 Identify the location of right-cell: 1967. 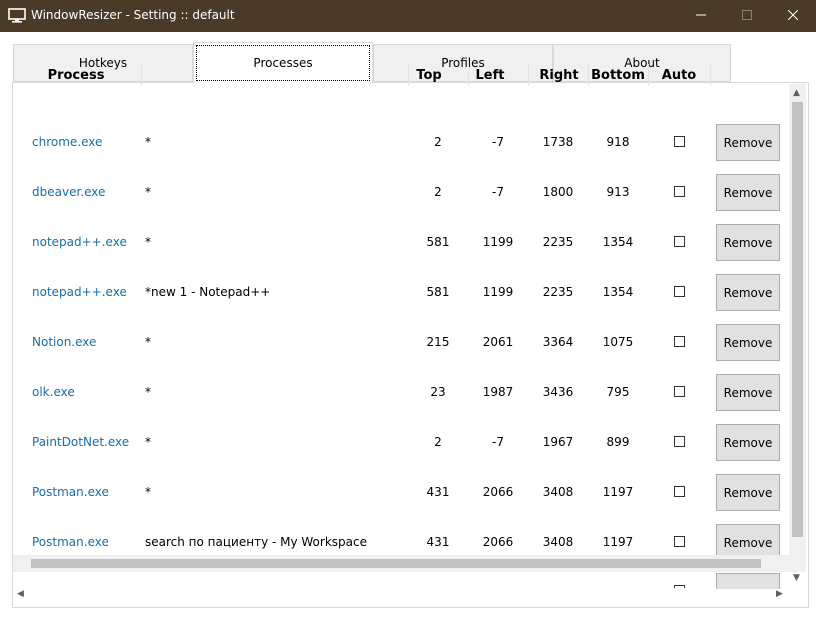
(558, 442).